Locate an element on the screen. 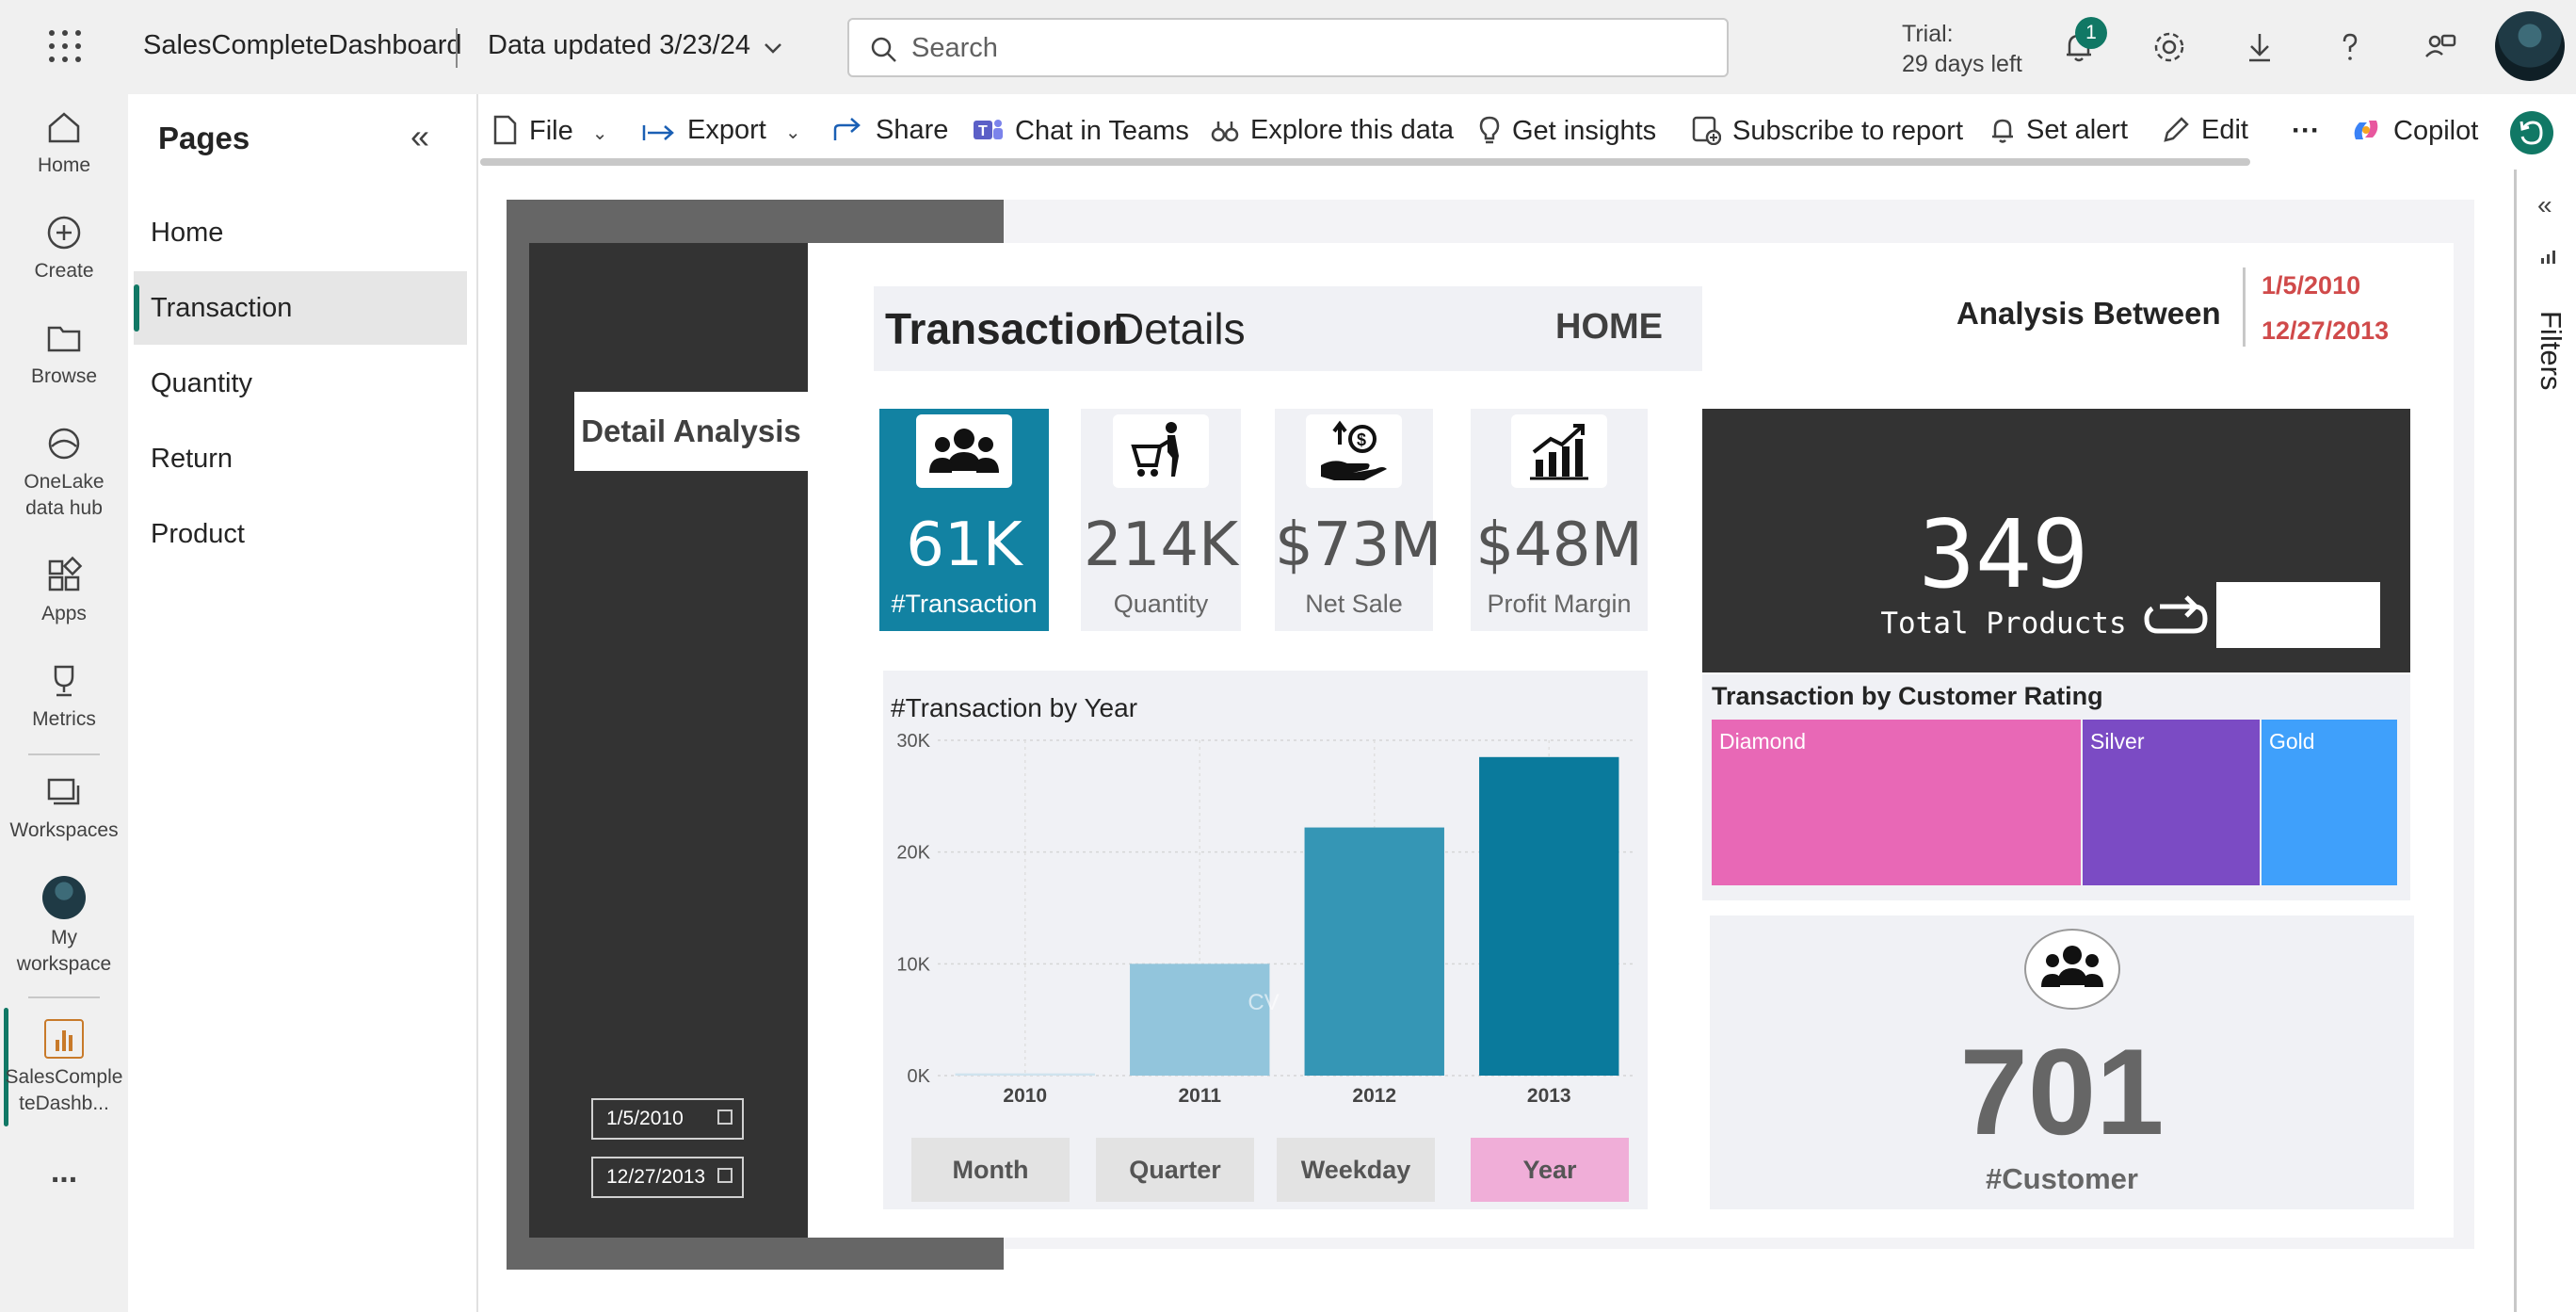 This screenshot has height=1312, width=2576. expand-filters-icon: « is located at coordinates (2544, 205).